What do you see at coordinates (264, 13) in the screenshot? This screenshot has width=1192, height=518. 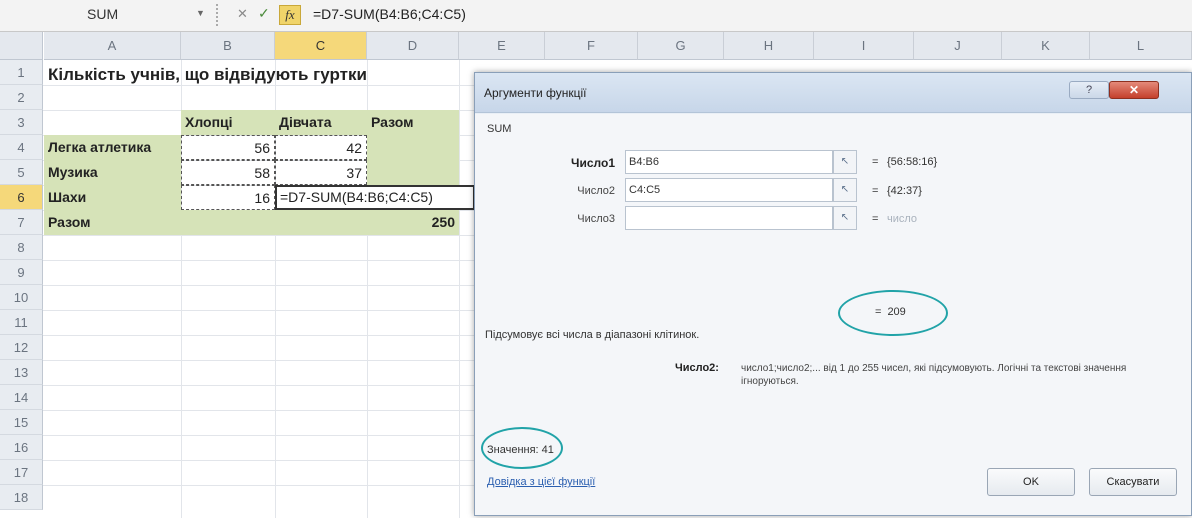 I see `enter-icon: ✓` at bounding box center [264, 13].